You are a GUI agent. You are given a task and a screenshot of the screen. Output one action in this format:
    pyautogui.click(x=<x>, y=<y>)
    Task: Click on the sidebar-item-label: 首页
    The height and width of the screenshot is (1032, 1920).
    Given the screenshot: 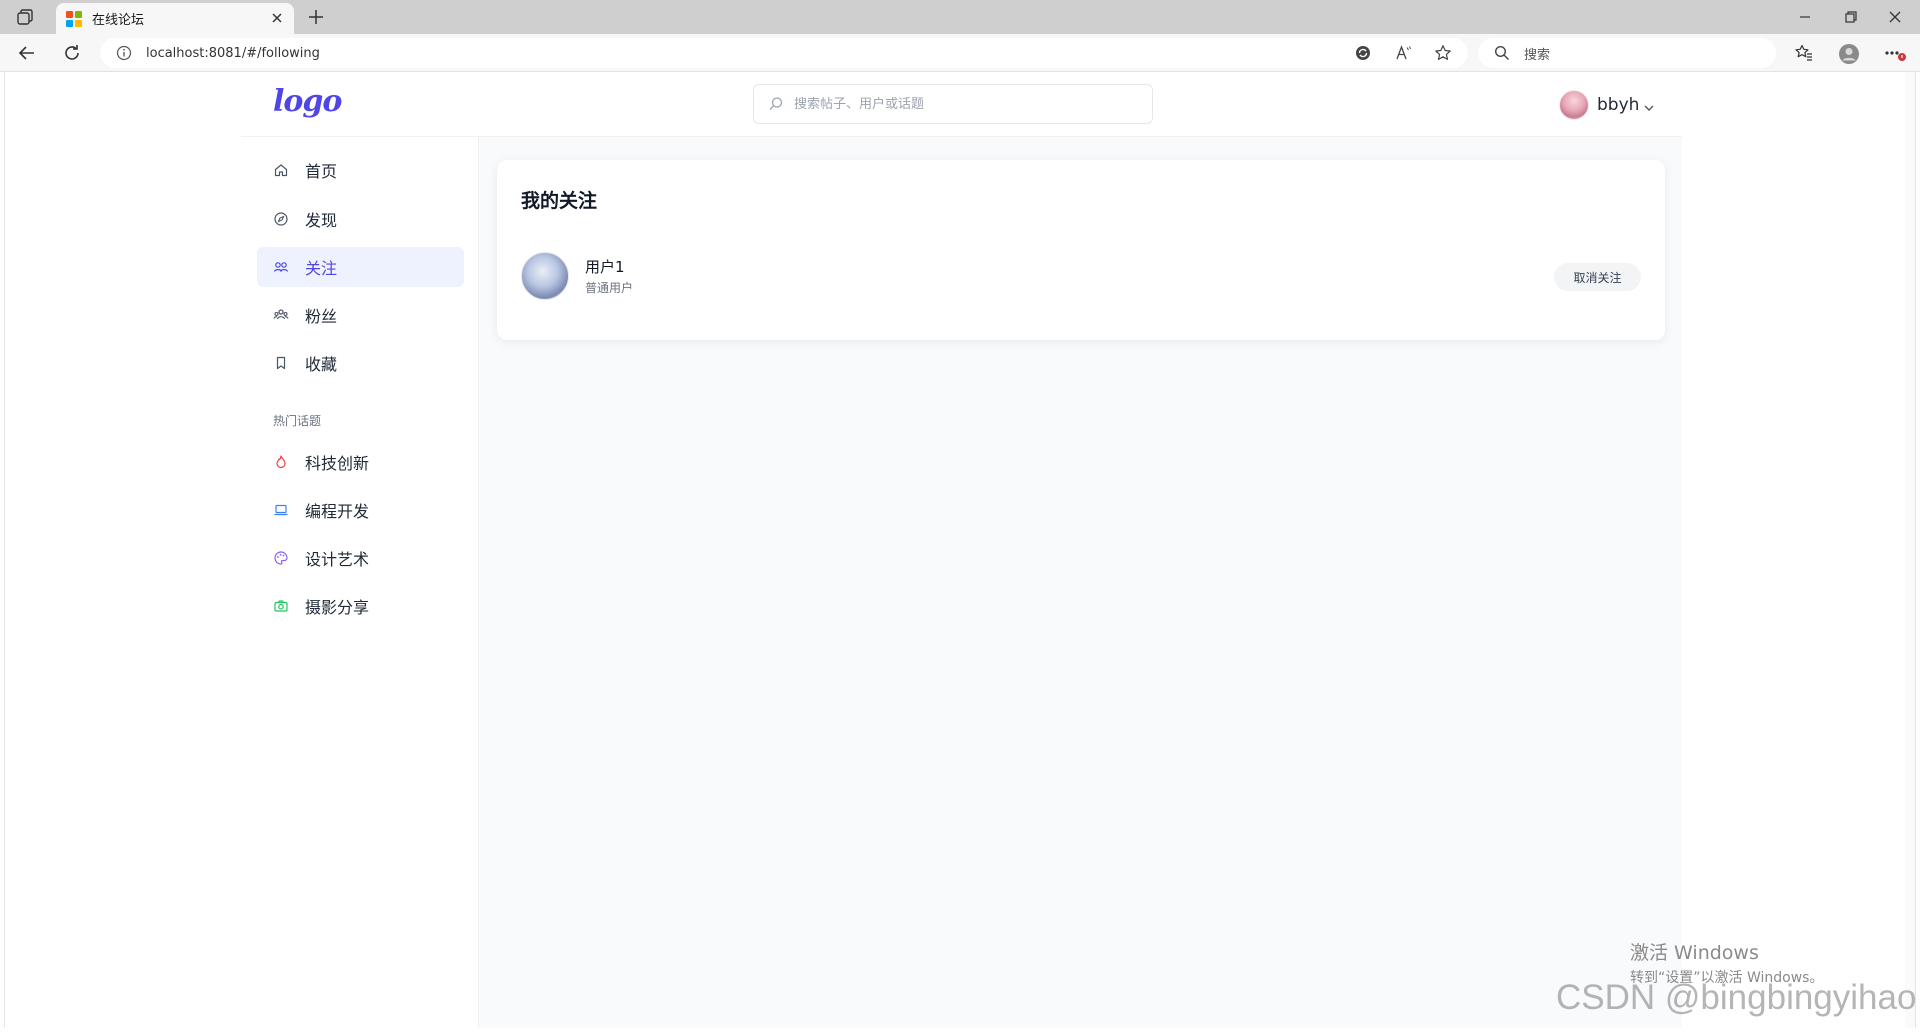 What is the action you would take?
    pyautogui.click(x=321, y=171)
    